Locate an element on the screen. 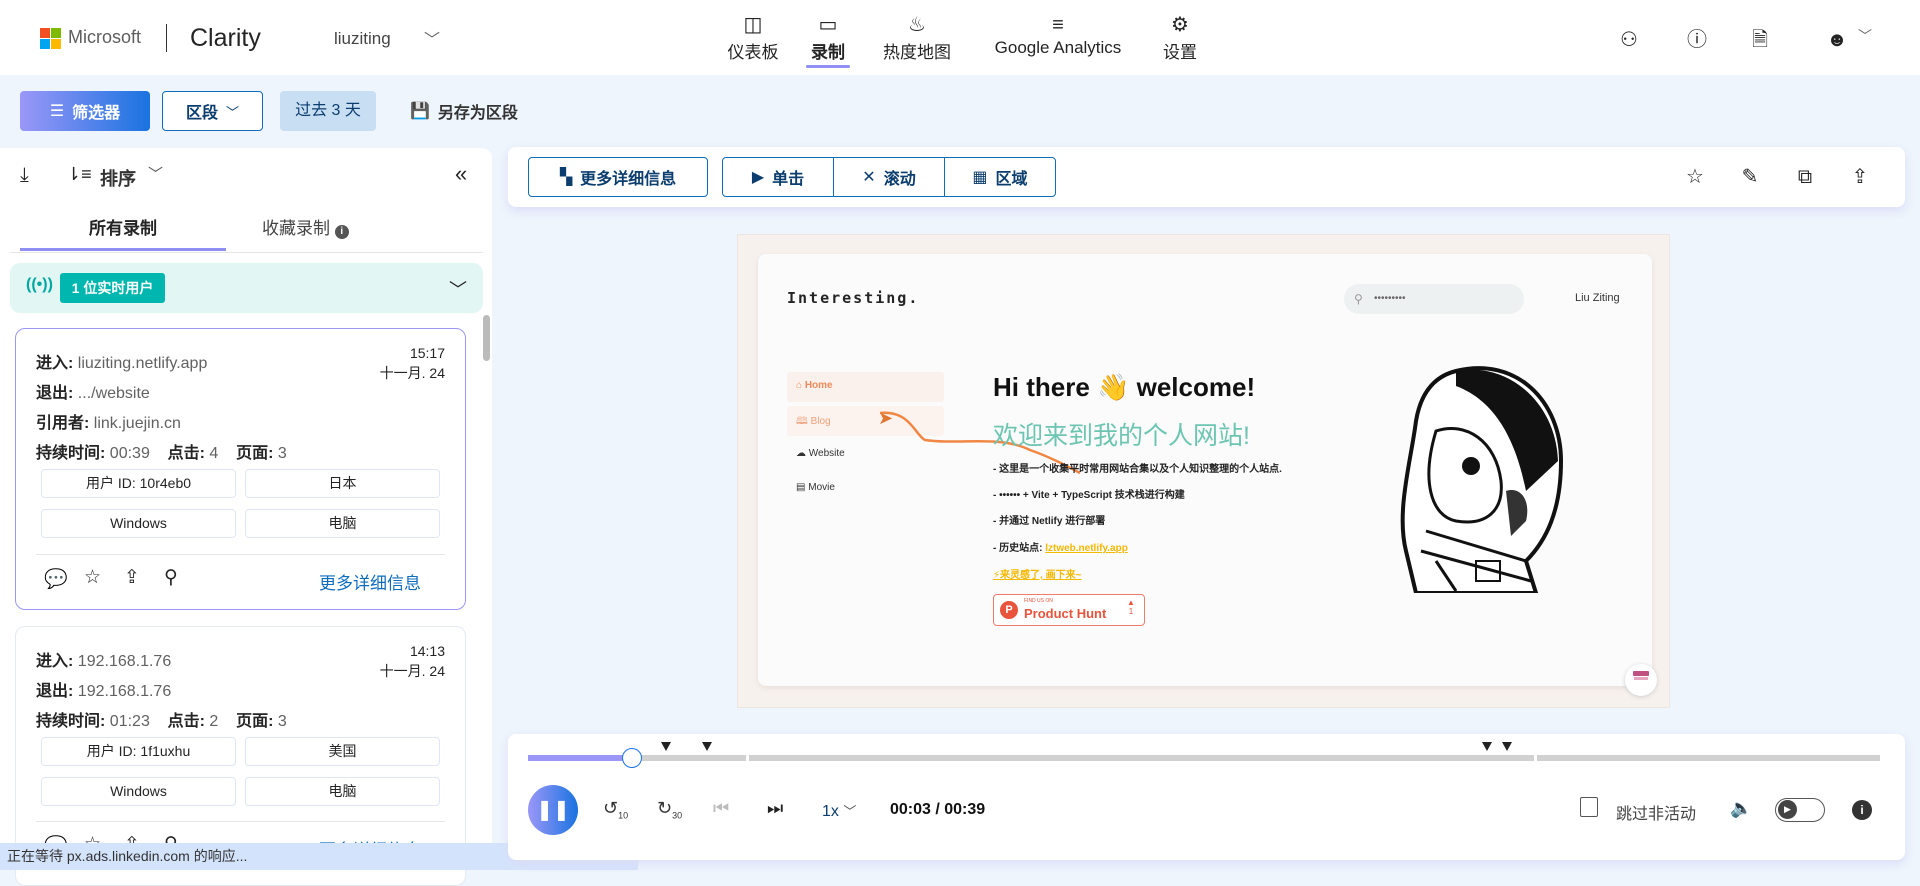 The height and width of the screenshot is (886, 1920). avatar: ☻ is located at coordinates (1837, 40).